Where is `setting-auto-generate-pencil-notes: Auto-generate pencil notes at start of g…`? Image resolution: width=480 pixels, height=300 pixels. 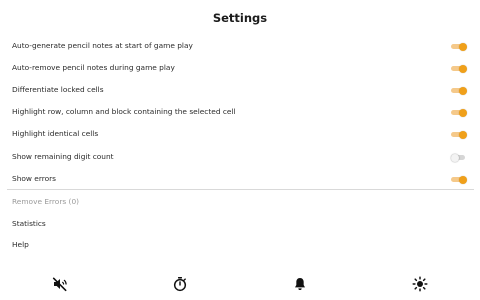 setting-auto-generate-pencil-notes: Auto-generate pencil notes at start of g… is located at coordinates (240, 46).